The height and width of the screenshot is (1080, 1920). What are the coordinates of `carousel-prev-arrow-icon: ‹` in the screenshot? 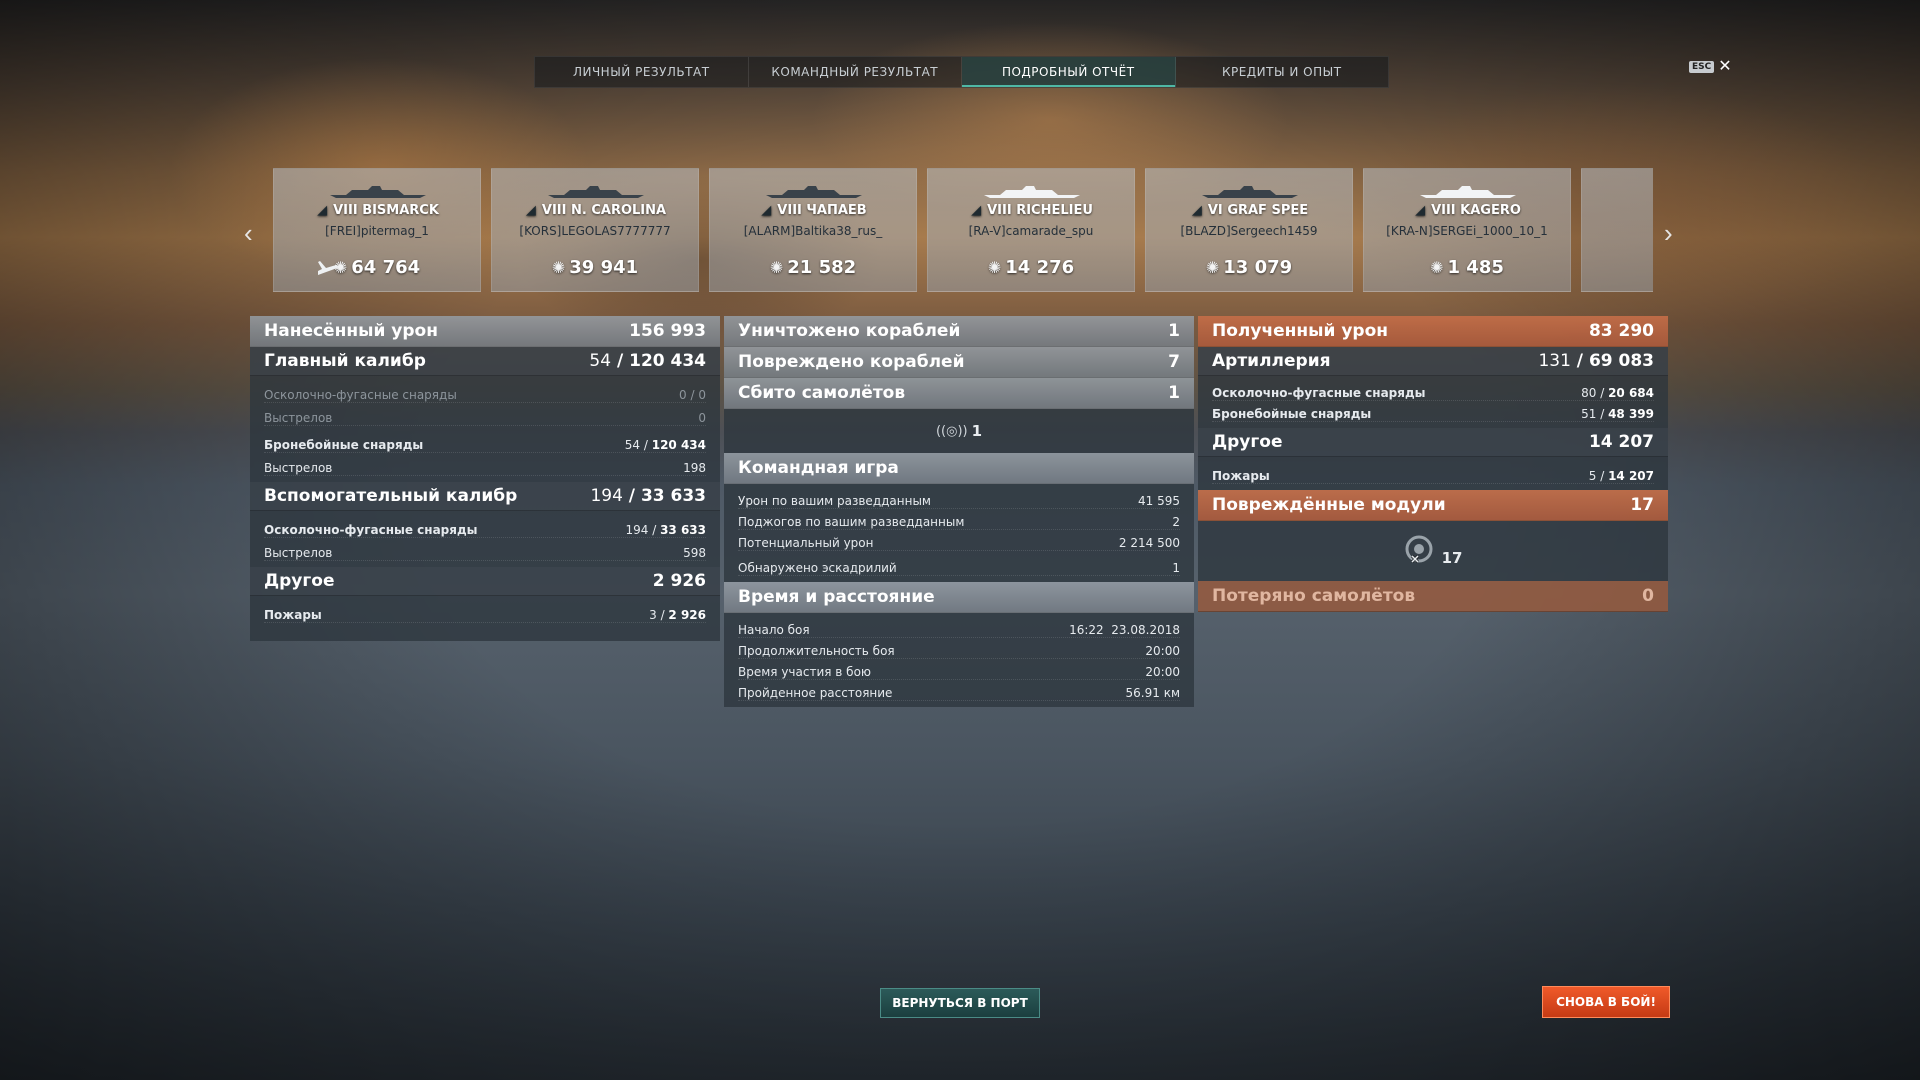 It's located at (248, 233).